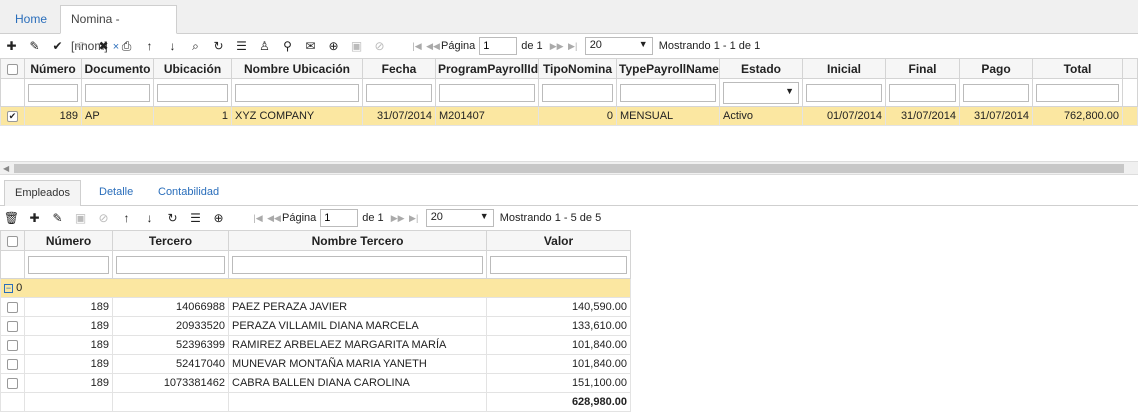 The height and width of the screenshot is (414, 1138). Describe the element at coordinates (264, 46) in the screenshot. I see `user-icon: ♙` at that location.